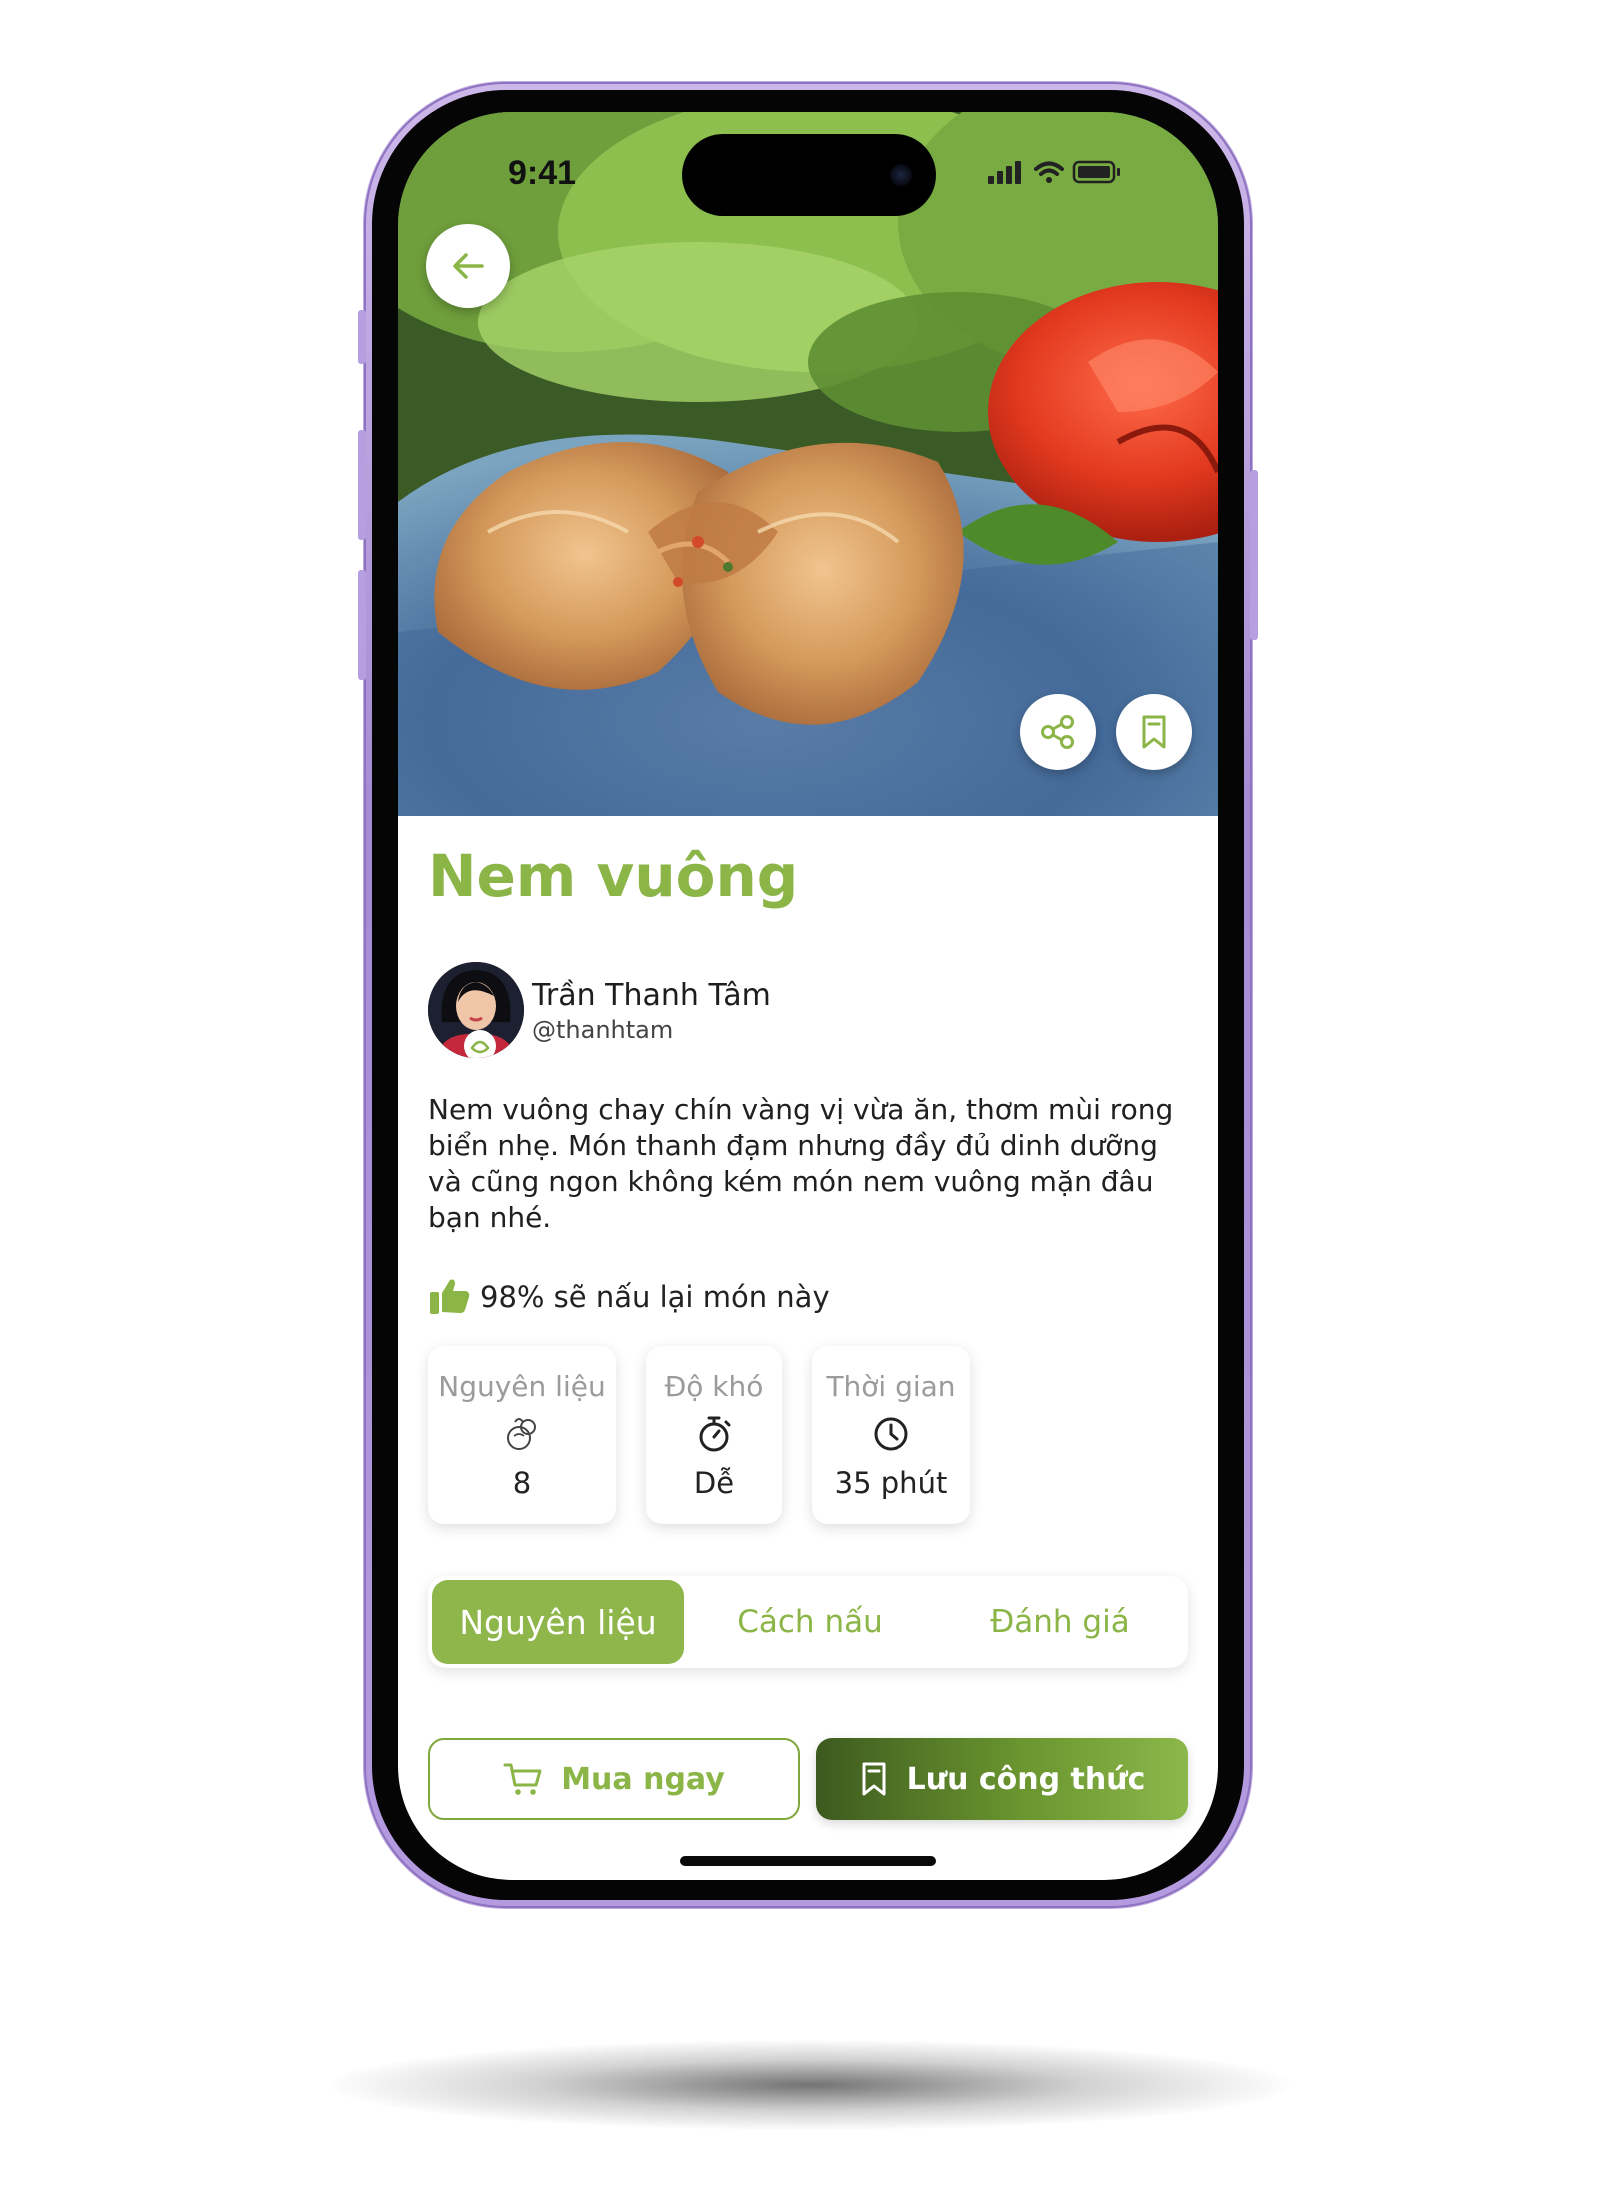 This screenshot has width=1620, height=2200. I want to click on front-camera, so click(901, 175).